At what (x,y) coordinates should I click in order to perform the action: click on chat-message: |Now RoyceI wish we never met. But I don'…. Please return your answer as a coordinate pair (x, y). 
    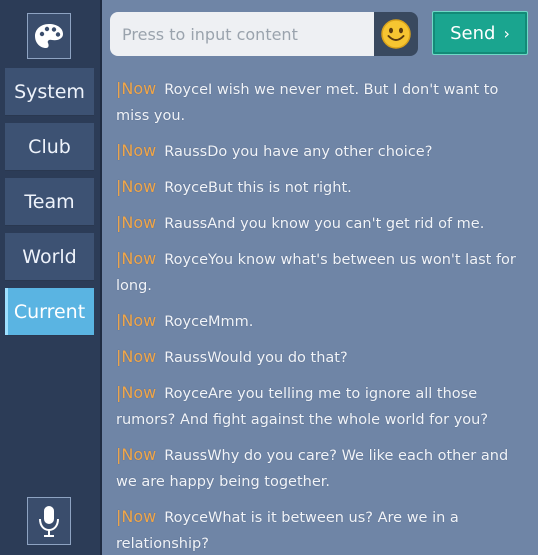
    Looking at the image, I should click on (322, 102).